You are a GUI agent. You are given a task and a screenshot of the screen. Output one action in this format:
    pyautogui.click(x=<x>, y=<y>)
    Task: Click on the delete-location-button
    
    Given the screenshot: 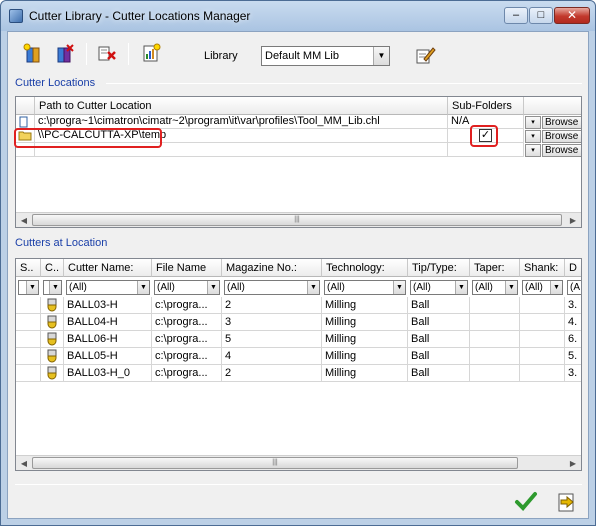 What is the action you would take?
    pyautogui.click(x=65, y=54)
    